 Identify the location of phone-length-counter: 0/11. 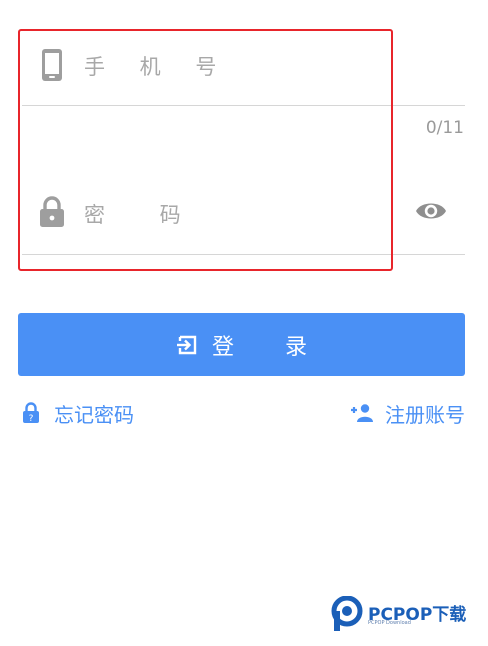
(444, 128).